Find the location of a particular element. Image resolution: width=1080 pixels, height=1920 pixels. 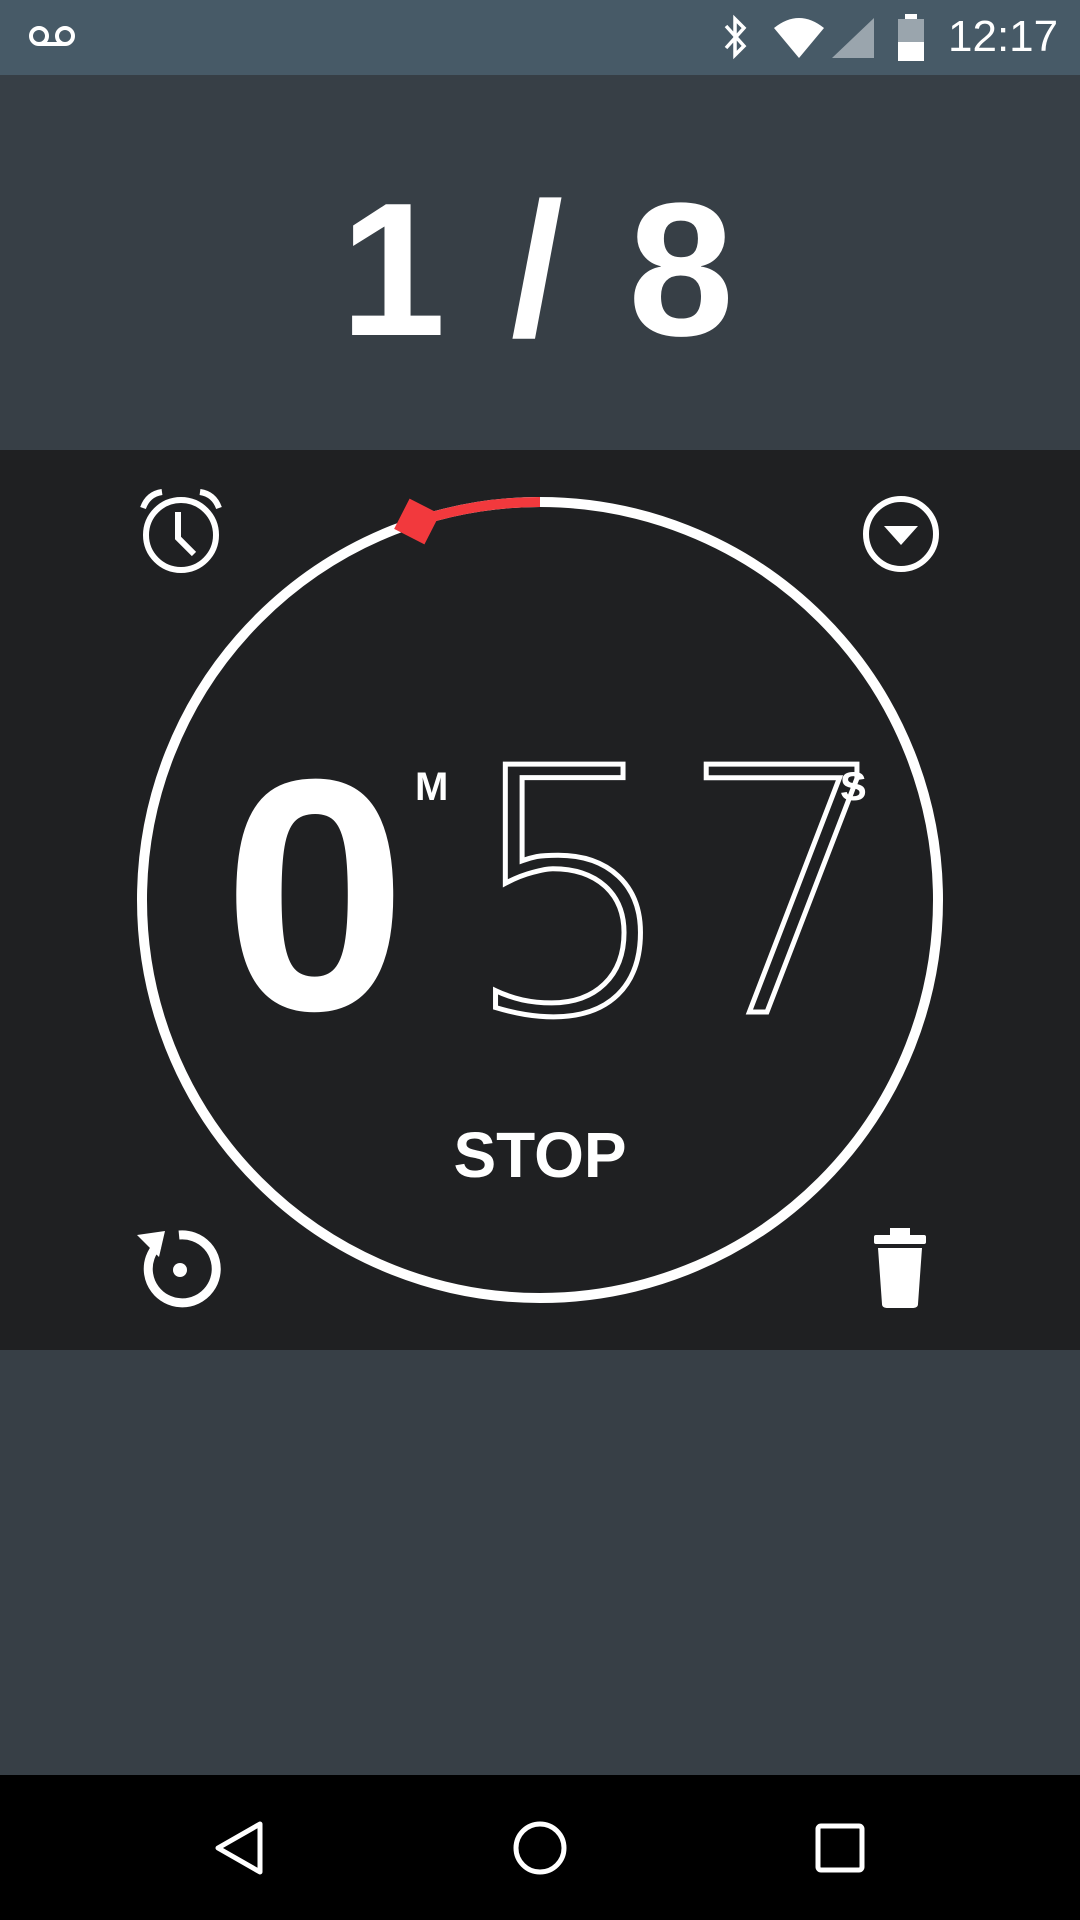

seconds-value: 57 is located at coordinates (679, 895).